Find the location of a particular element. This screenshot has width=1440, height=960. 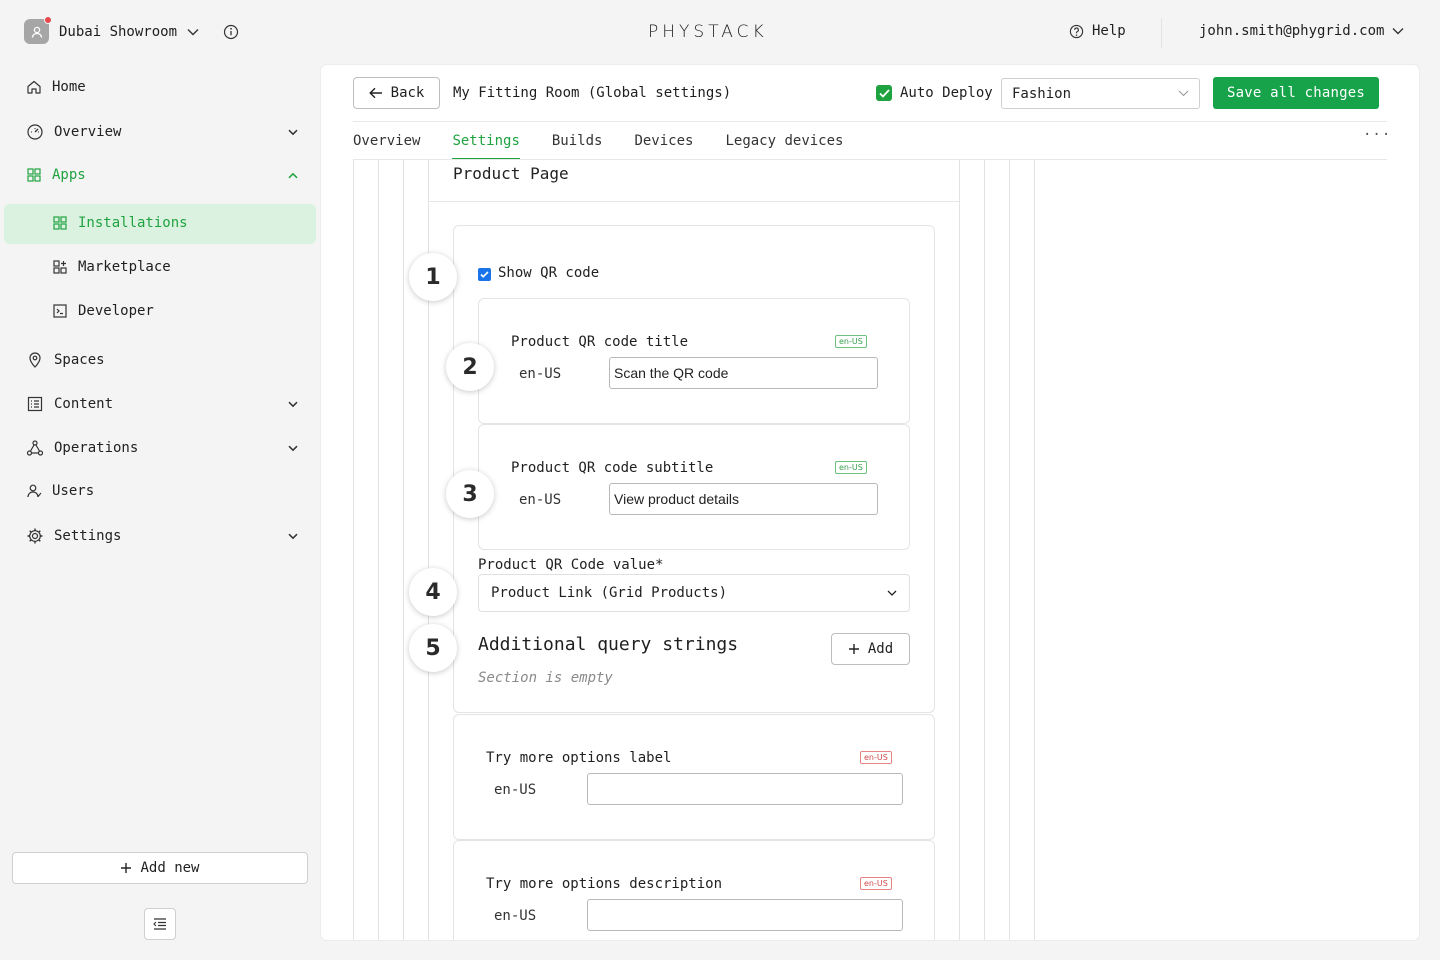

workspace-name: Dubai Showroom is located at coordinates (118, 31).